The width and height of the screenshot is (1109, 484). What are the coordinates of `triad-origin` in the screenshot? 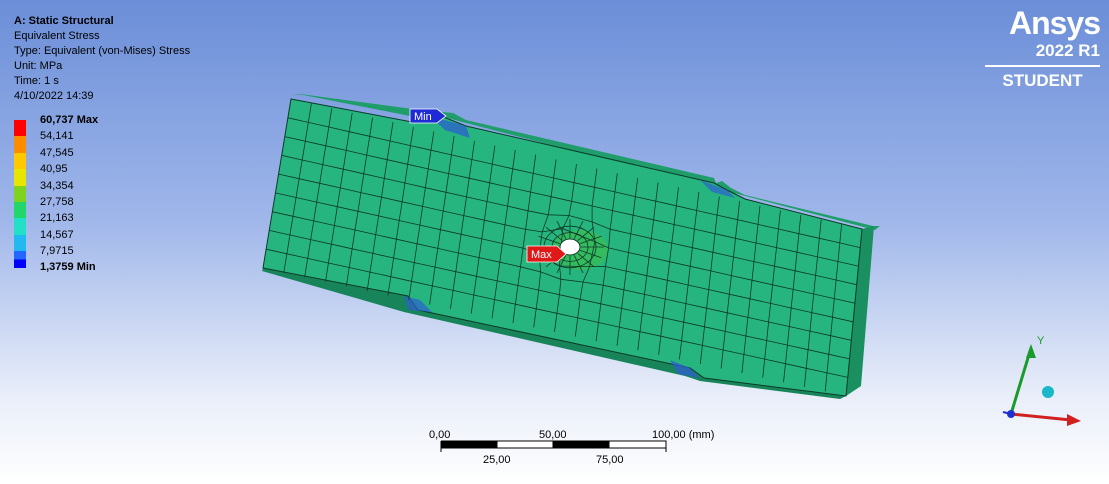 It's located at (1011, 414).